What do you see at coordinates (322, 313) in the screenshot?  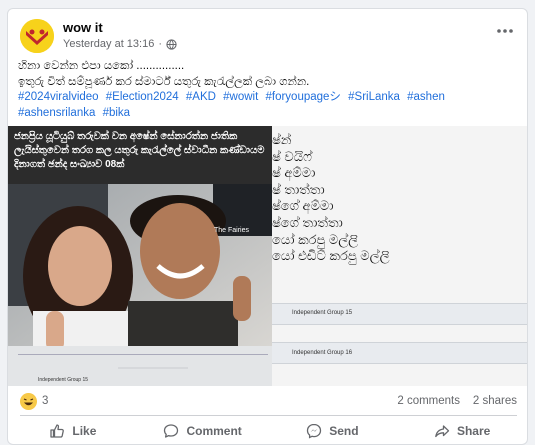 I see `ballot-row-label: Independent Group 15` at bounding box center [322, 313].